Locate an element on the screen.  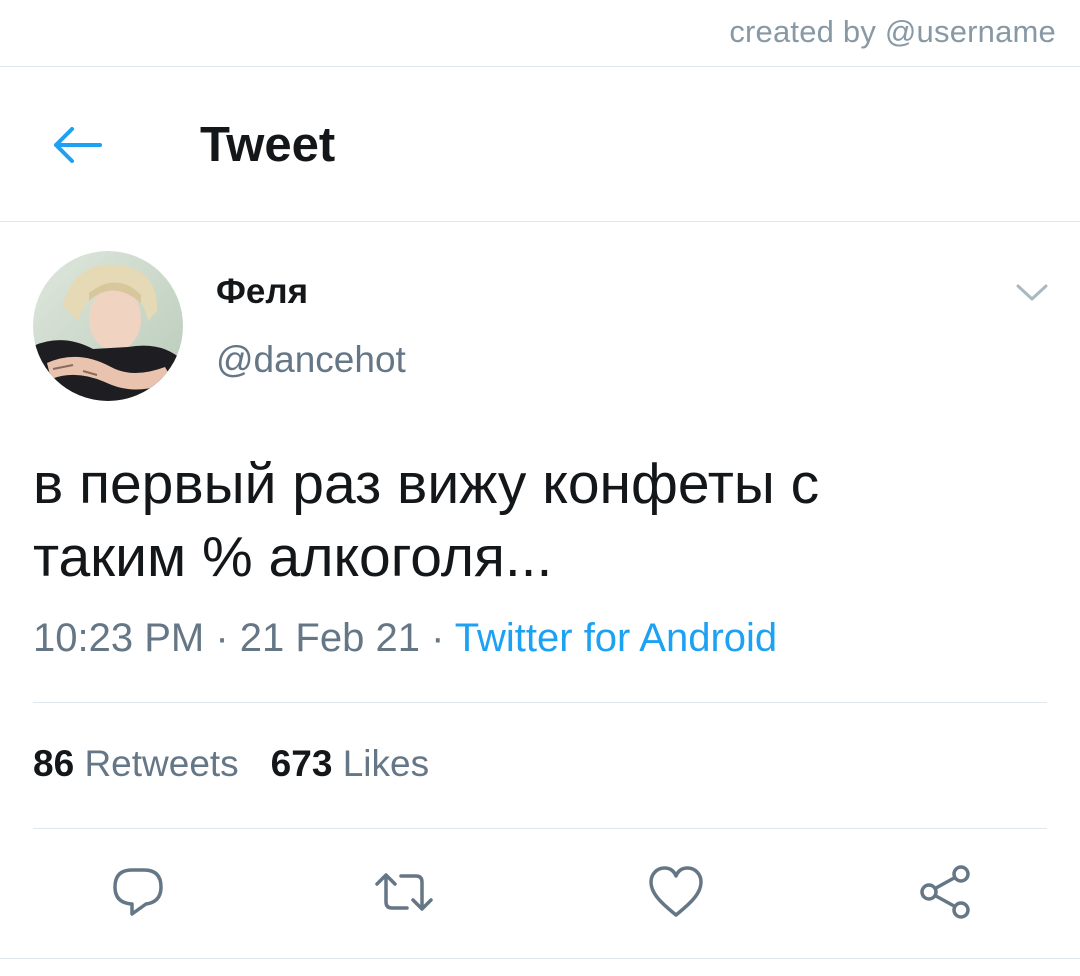
reply-icon is located at coordinates (138, 892).